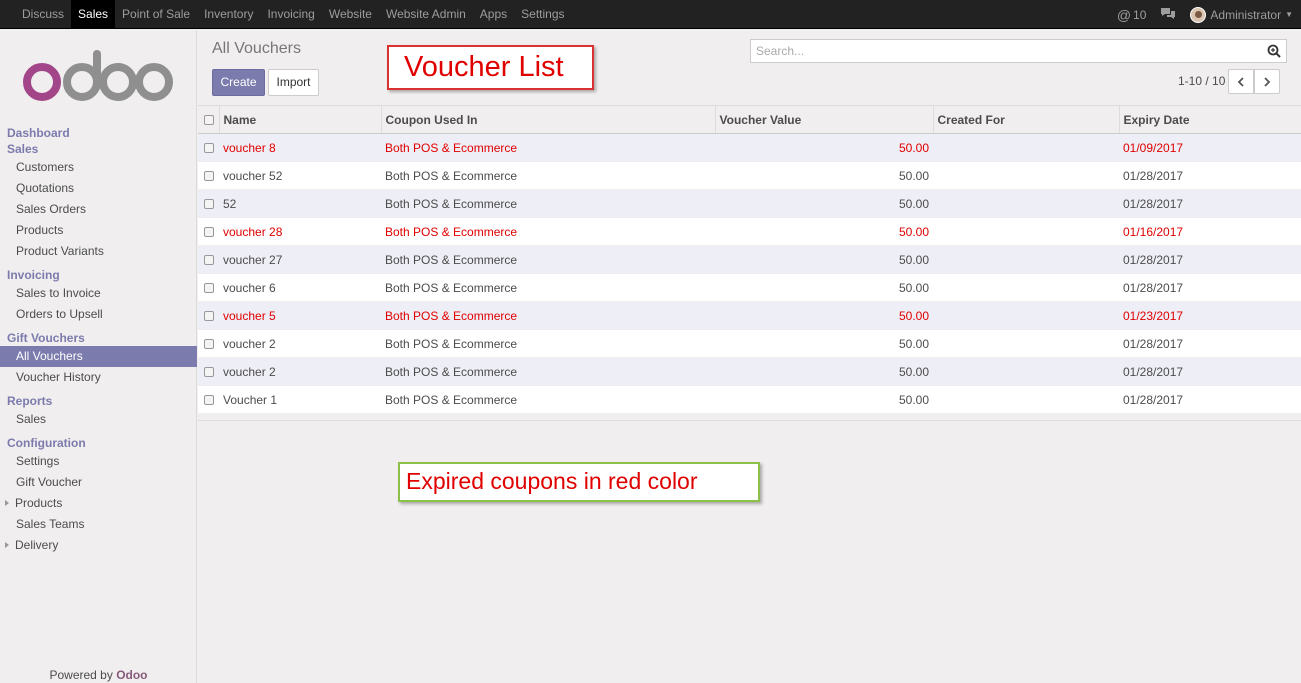 The width and height of the screenshot is (1301, 683). What do you see at coordinates (98, 377) in the screenshot?
I see `sidebar-item-voucher-history: Voucher History` at bounding box center [98, 377].